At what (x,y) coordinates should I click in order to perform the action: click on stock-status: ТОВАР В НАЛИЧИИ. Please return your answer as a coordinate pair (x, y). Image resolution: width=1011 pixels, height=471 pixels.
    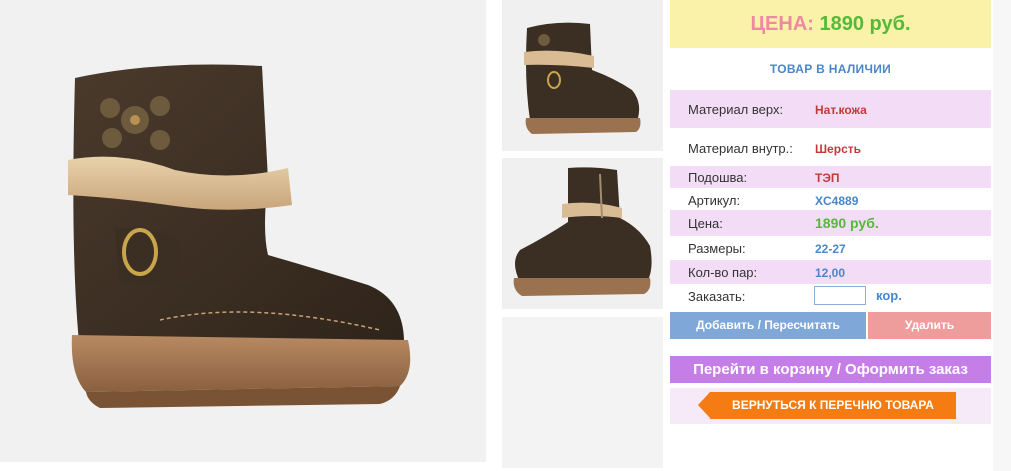
    Looking at the image, I should click on (830, 69).